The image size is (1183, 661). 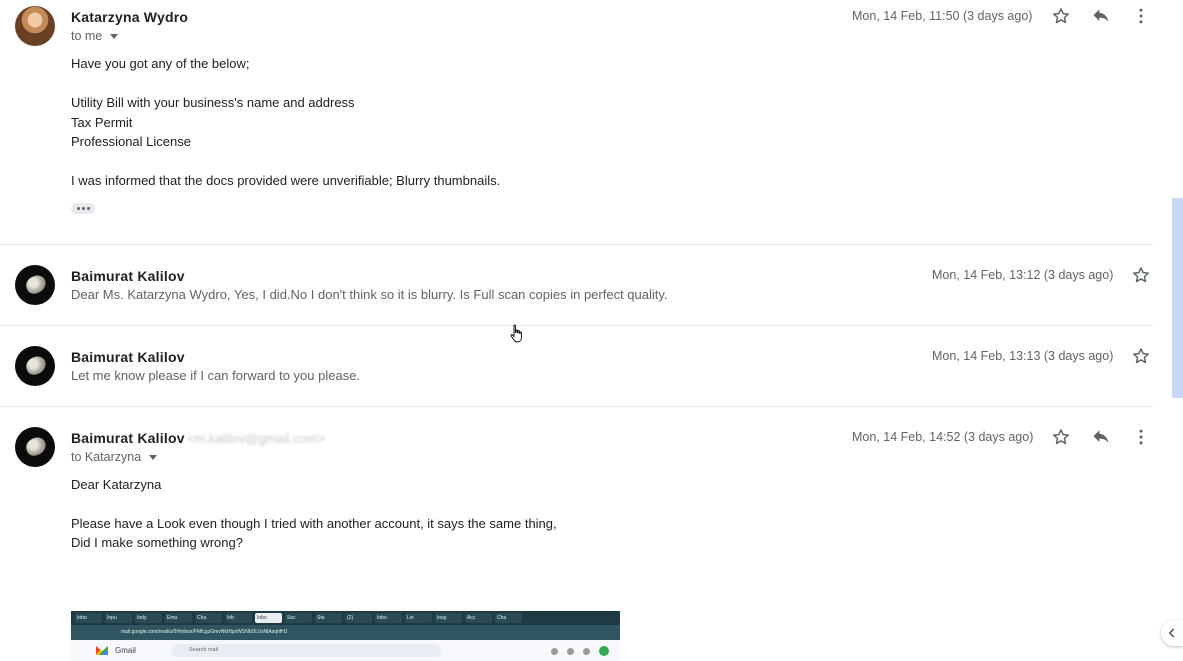 I want to click on gmail-app-name: Gmail, so click(x=125, y=650).